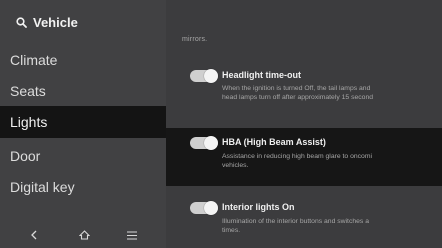 This screenshot has height=248, width=442. I want to click on sidebar-item-label: Climate, so click(34, 60).